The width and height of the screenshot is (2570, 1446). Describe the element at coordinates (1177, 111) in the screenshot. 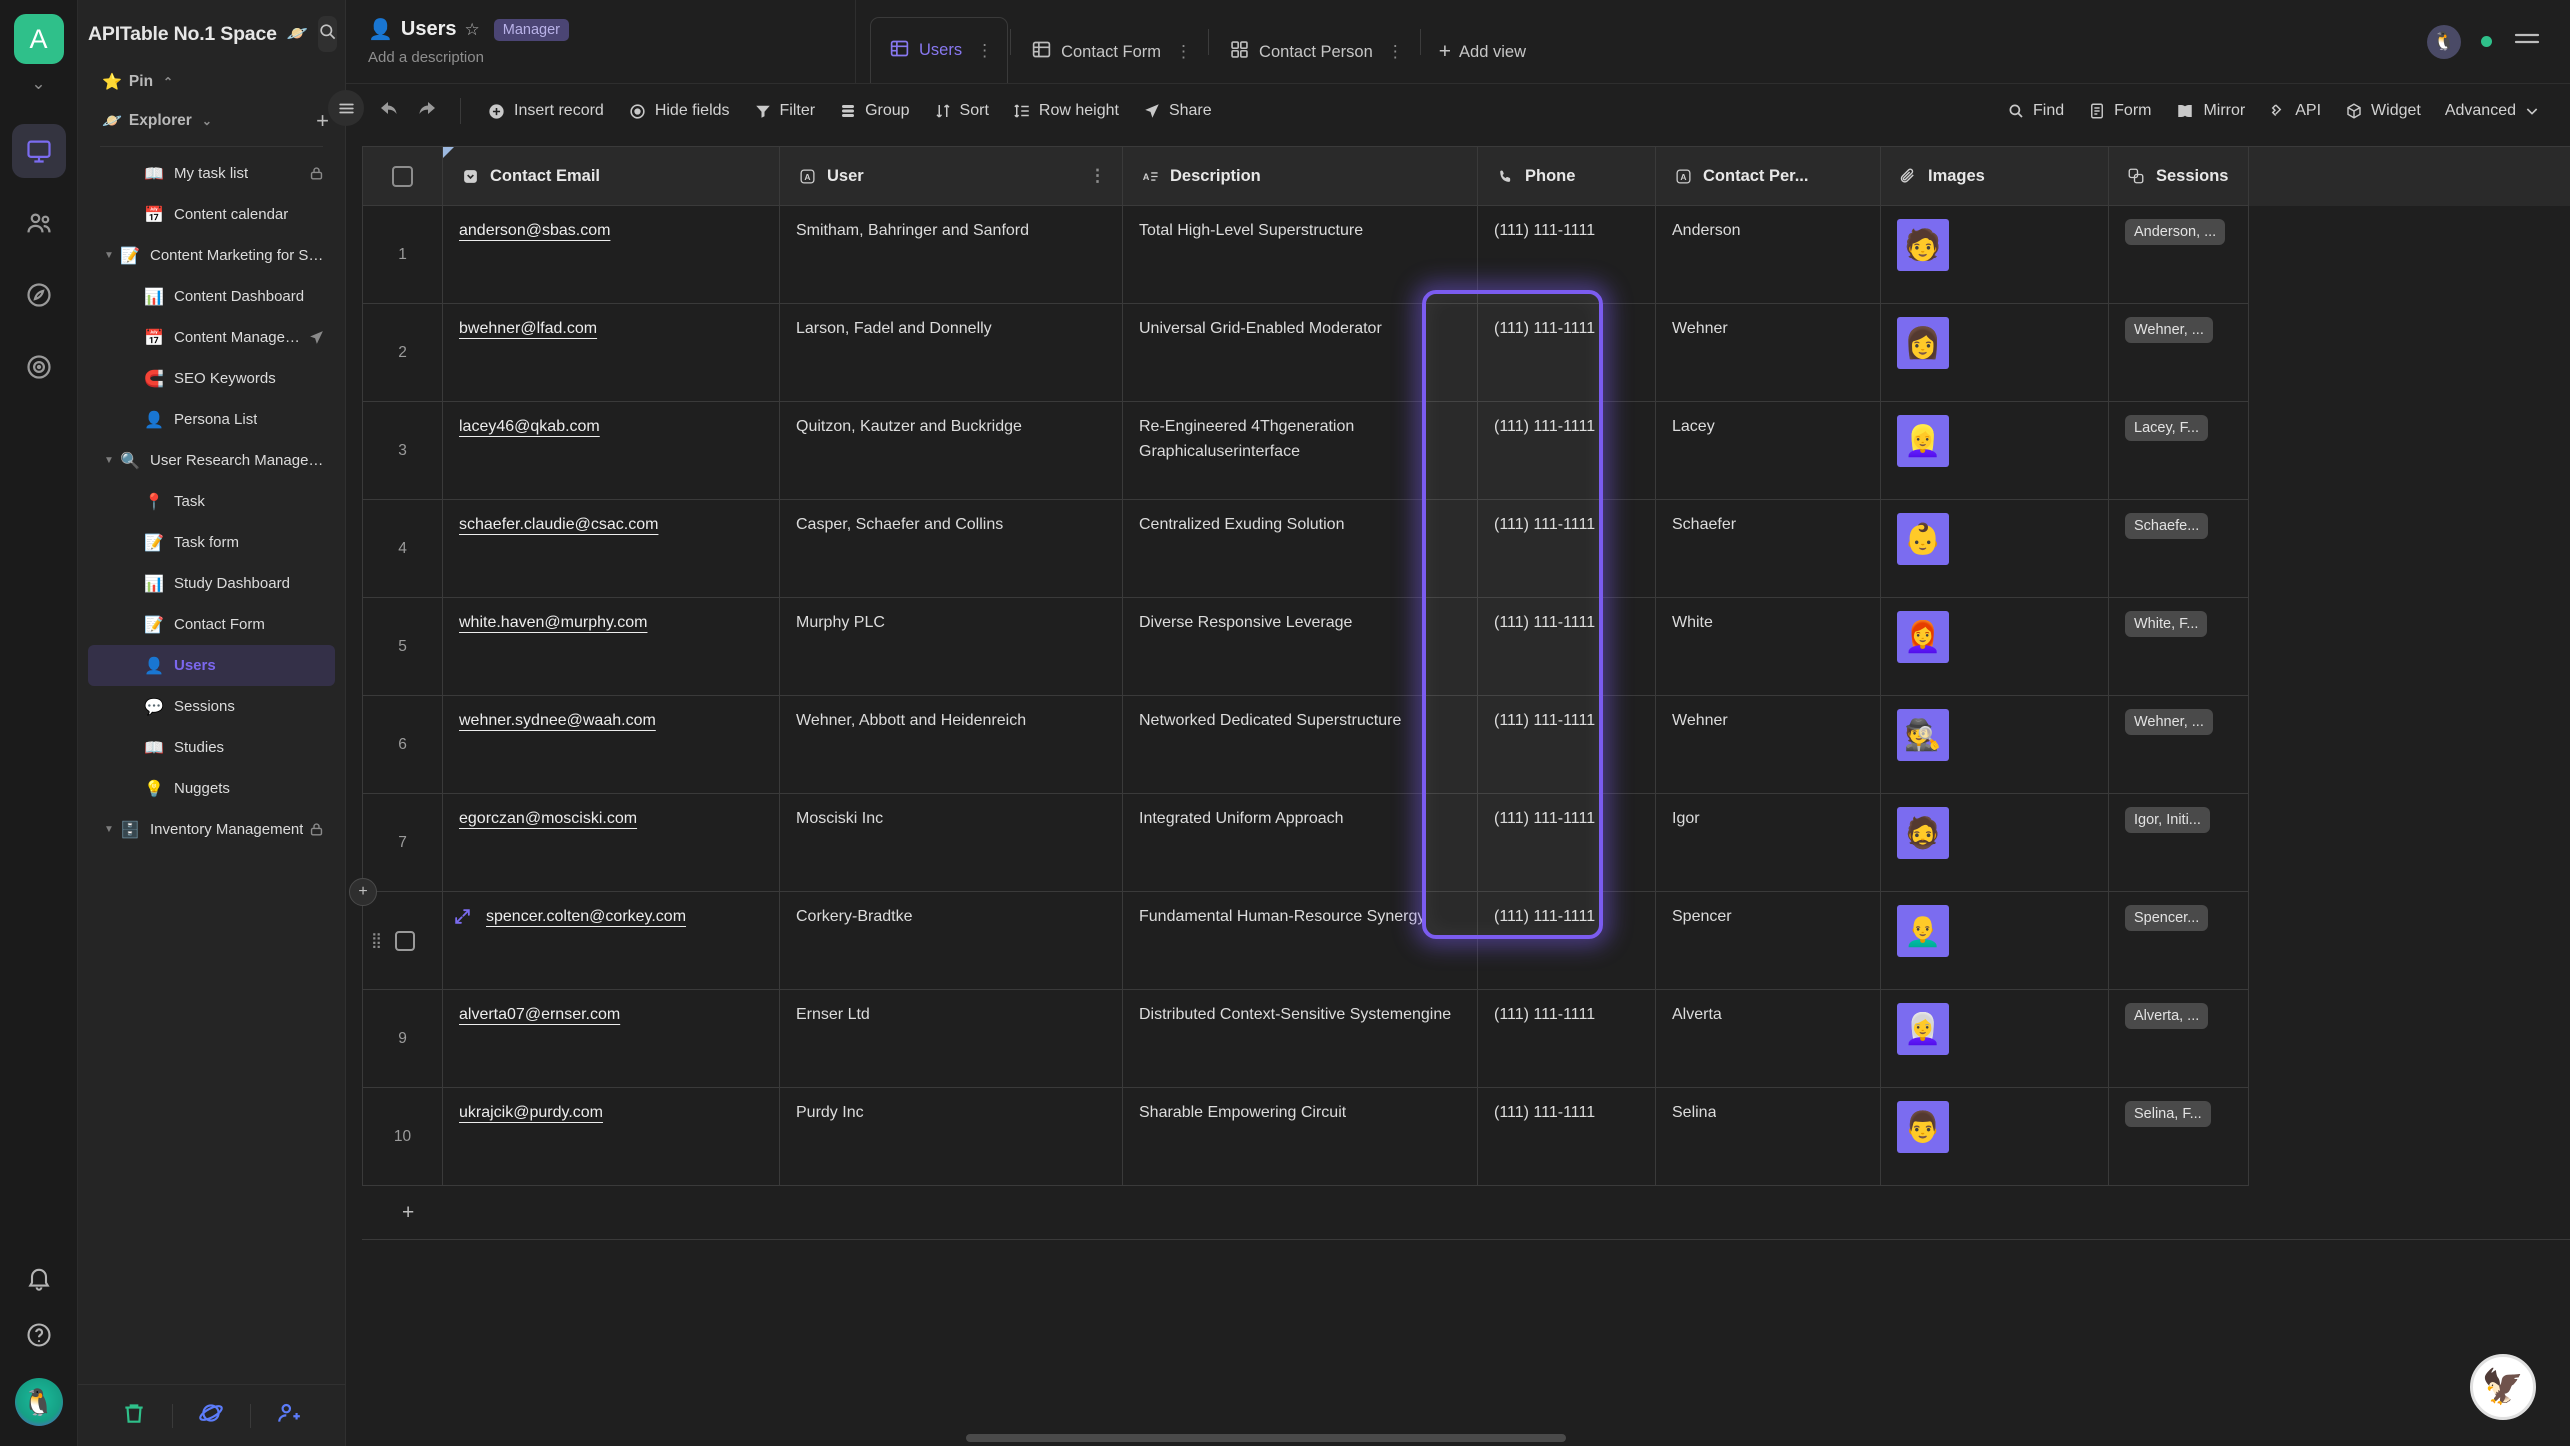

I see `share-button: Share` at that location.